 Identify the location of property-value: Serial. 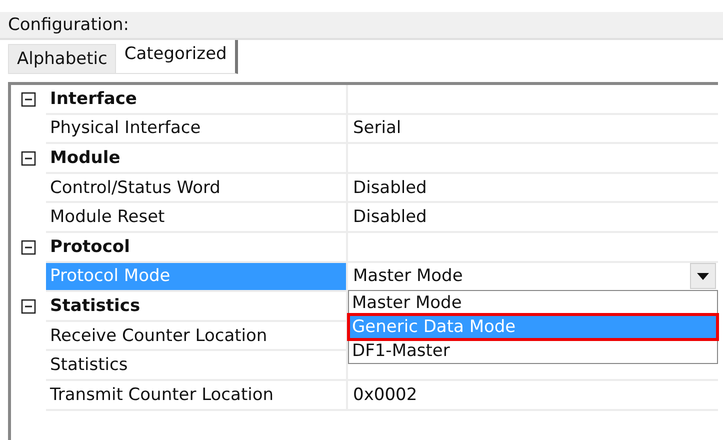
(377, 128).